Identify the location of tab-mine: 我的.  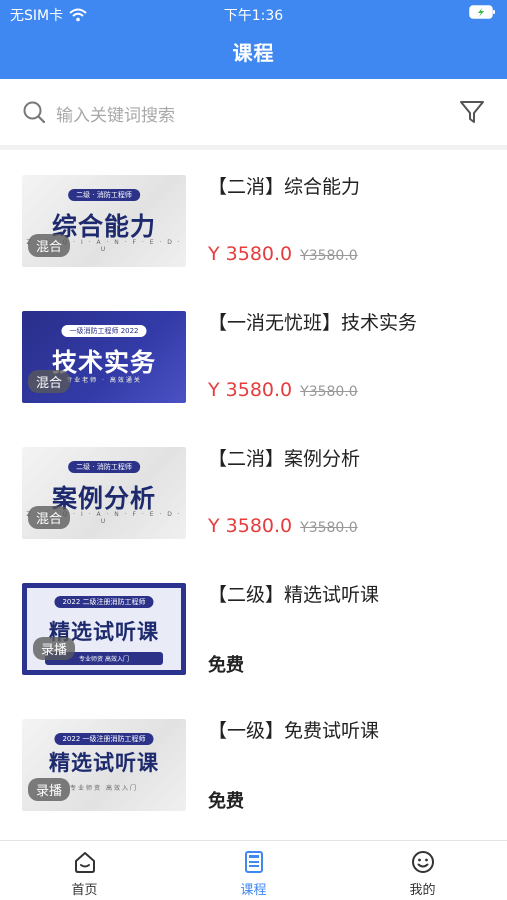
(422, 870).